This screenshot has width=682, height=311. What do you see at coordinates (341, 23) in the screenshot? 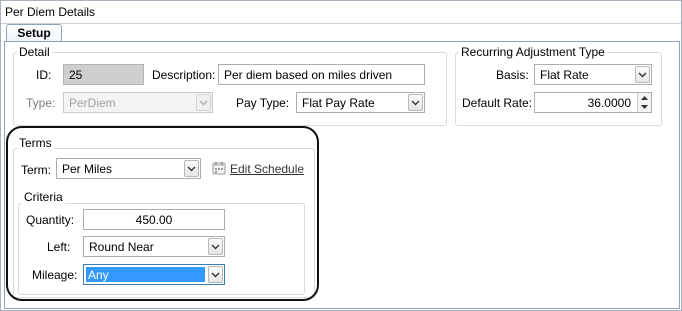
I see `header-divider` at bounding box center [341, 23].